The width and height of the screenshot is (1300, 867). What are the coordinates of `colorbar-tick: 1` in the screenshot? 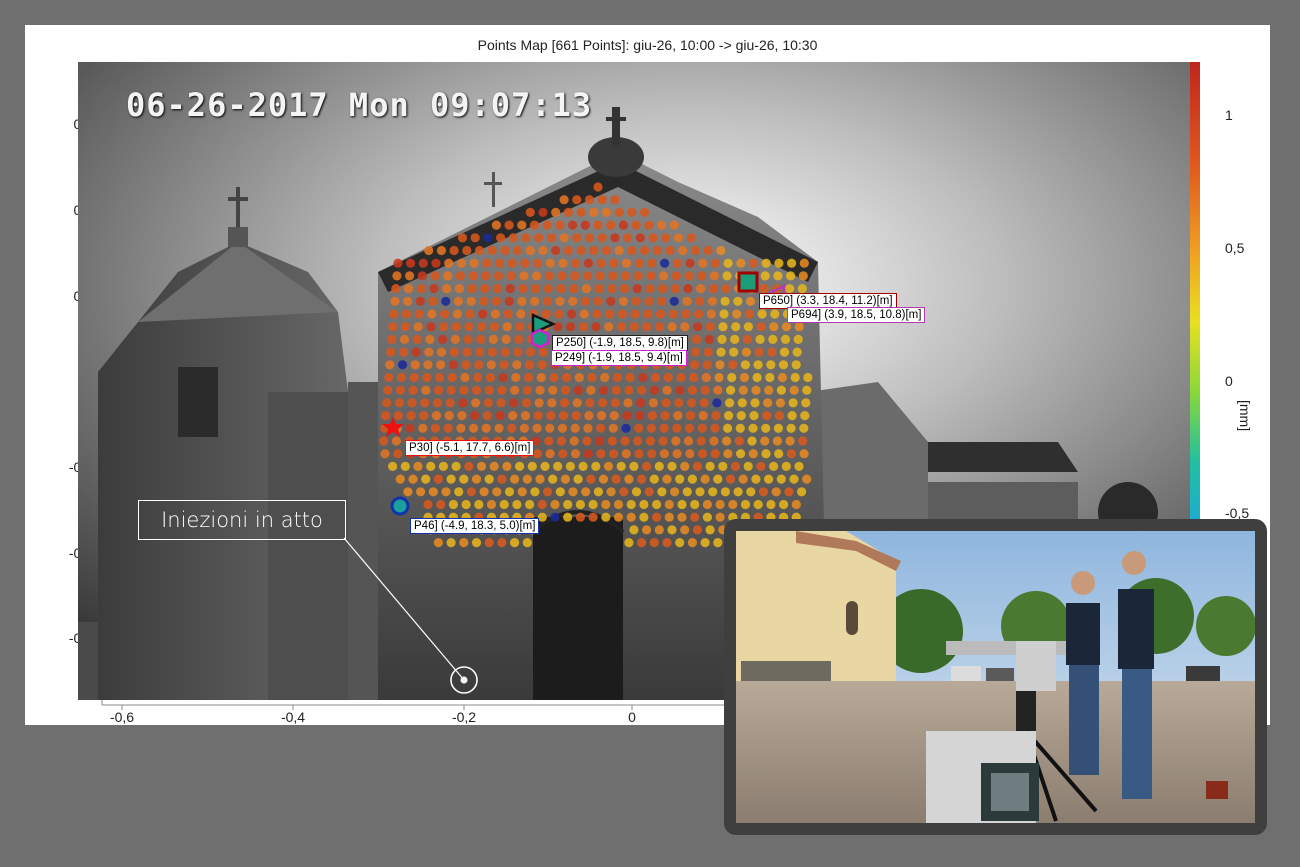 It's located at (1229, 115).